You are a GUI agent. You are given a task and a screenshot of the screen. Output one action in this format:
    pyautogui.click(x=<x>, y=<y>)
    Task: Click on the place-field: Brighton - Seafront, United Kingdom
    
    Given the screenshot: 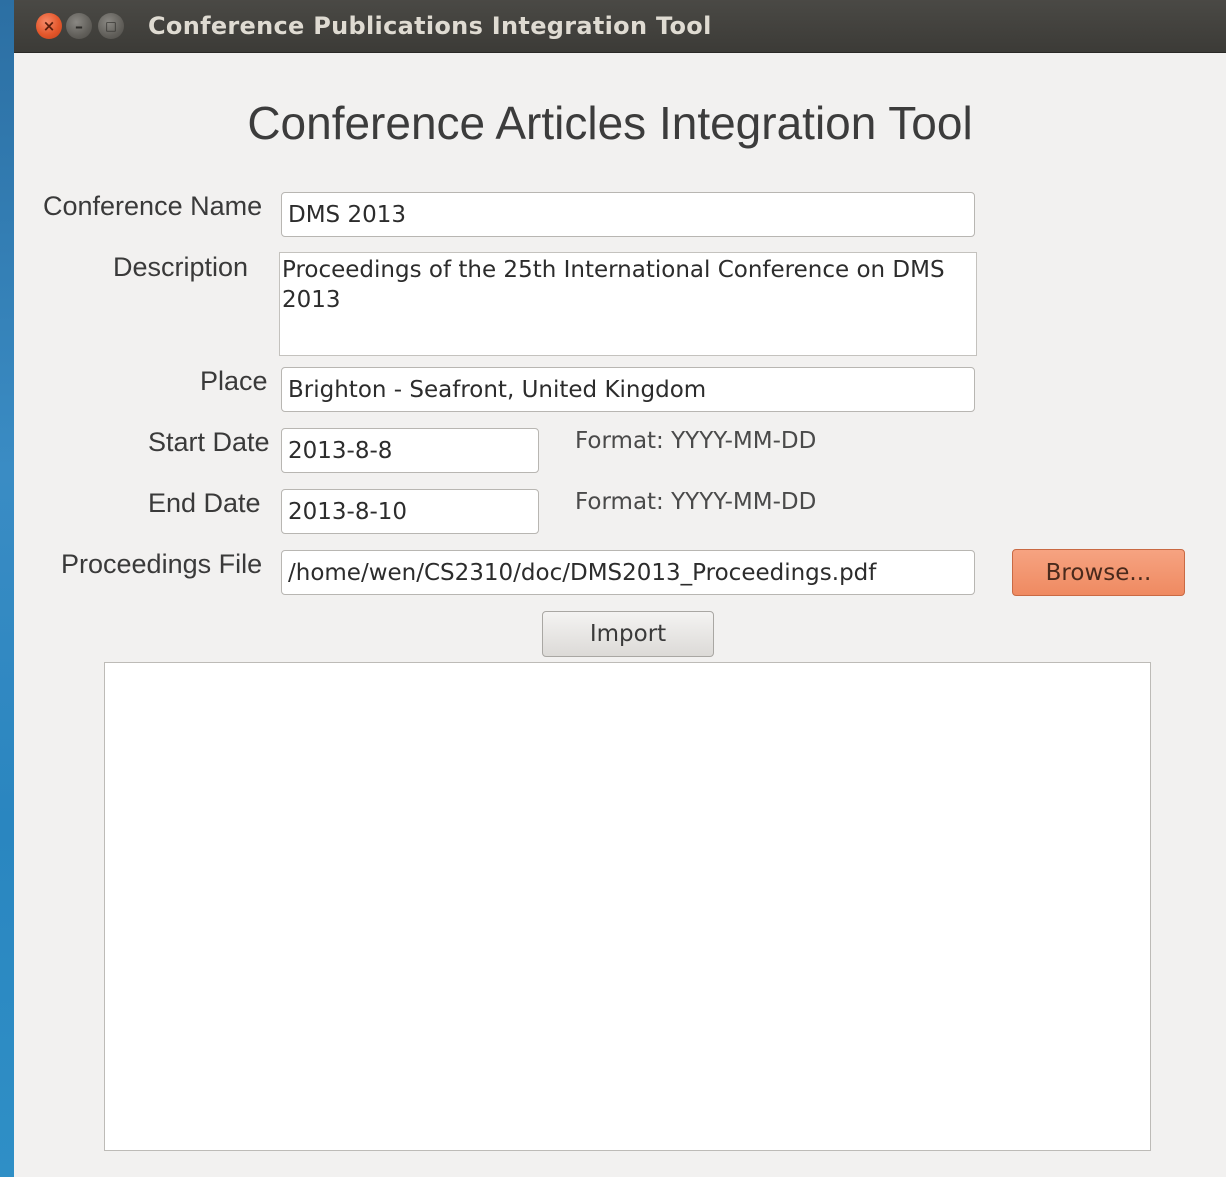 What is the action you would take?
    pyautogui.click(x=628, y=389)
    